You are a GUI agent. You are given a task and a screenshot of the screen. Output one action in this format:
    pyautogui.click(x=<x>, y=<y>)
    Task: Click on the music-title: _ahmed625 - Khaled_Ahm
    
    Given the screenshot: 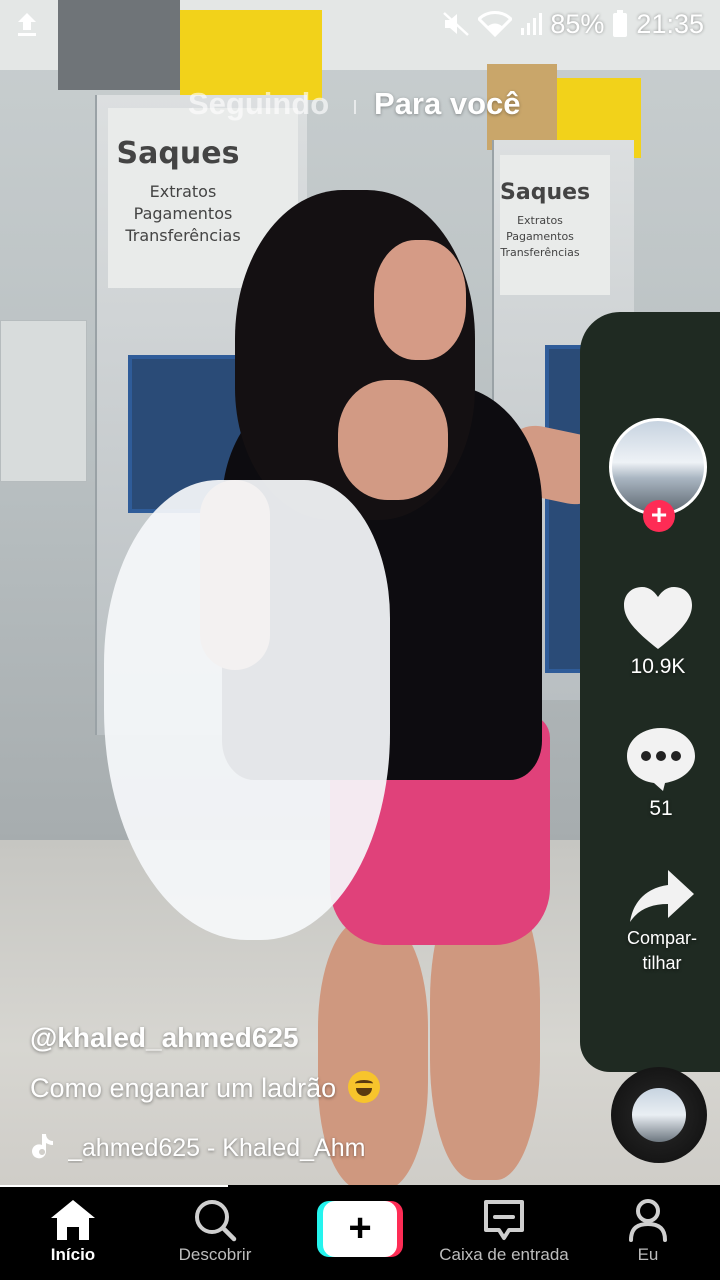 What is the action you would take?
    pyautogui.click(x=217, y=1147)
    